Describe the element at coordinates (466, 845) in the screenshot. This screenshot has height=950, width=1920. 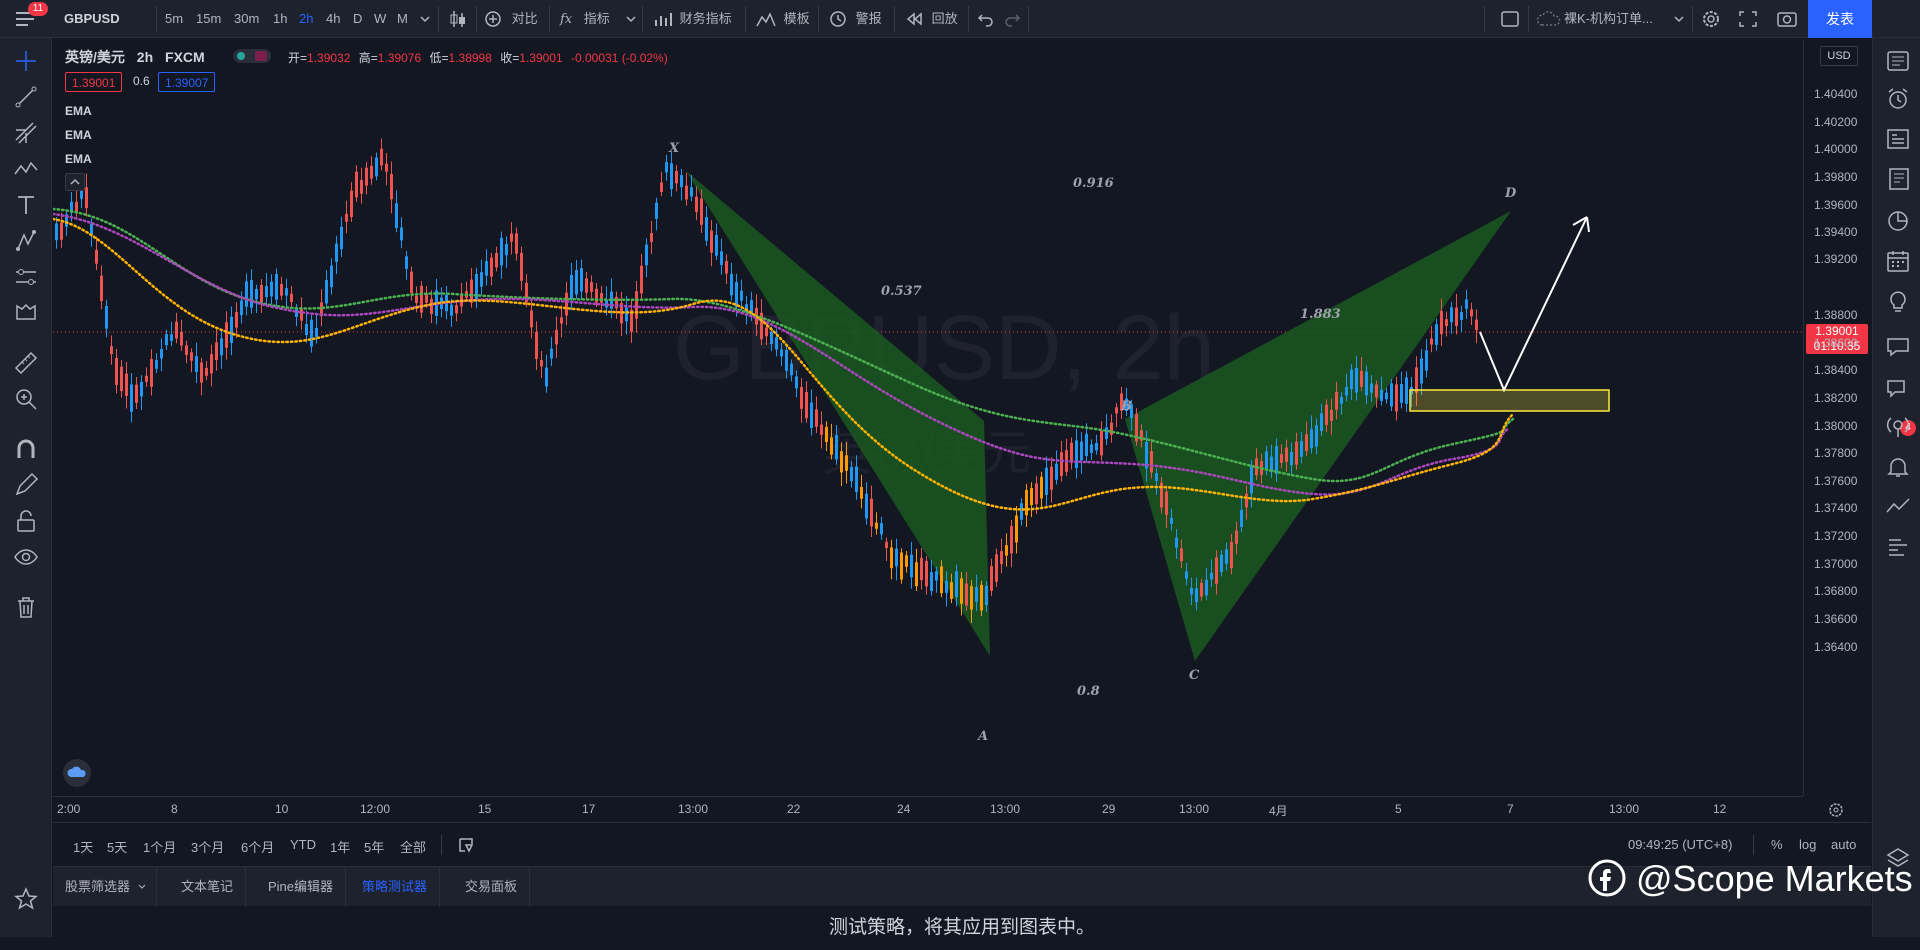
I see `goto-date-icon` at that location.